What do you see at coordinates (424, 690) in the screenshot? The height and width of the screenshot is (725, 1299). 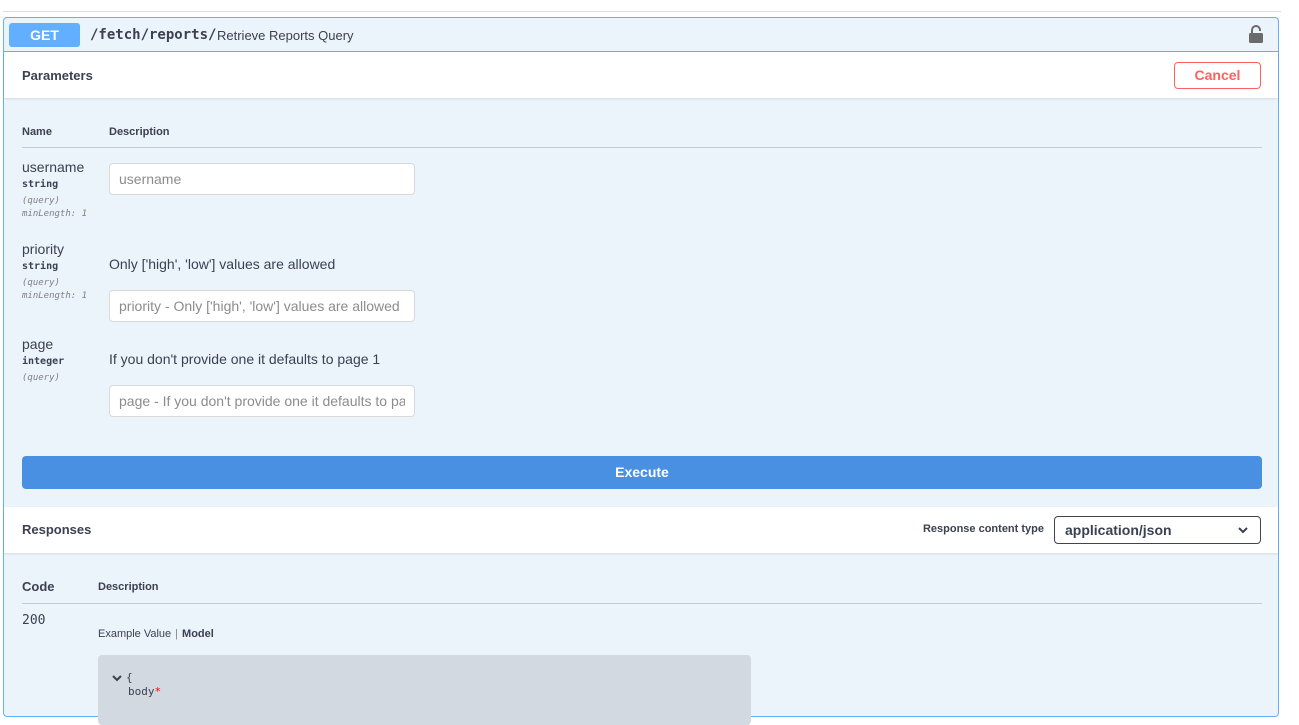 I see `model-box: { body*` at bounding box center [424, 690].